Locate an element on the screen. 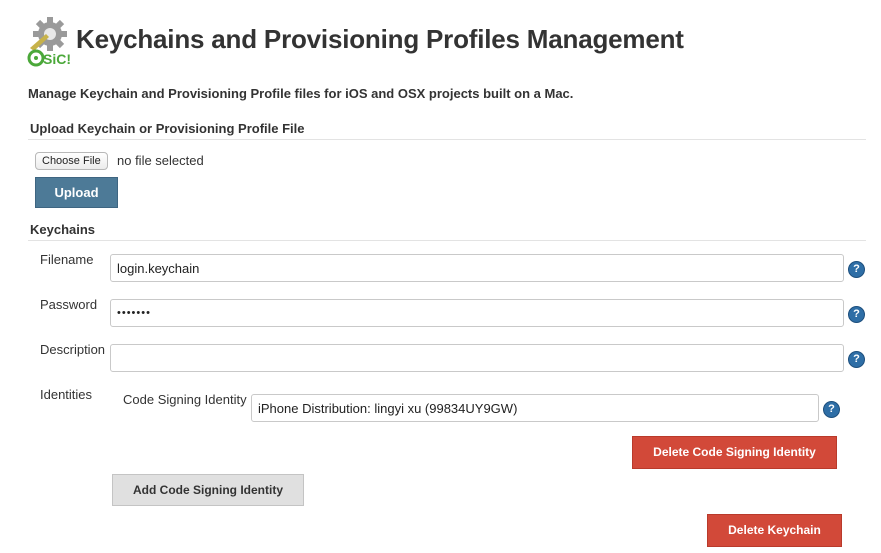  choose-file-button: Choose File is located at coordinates (71, 161).